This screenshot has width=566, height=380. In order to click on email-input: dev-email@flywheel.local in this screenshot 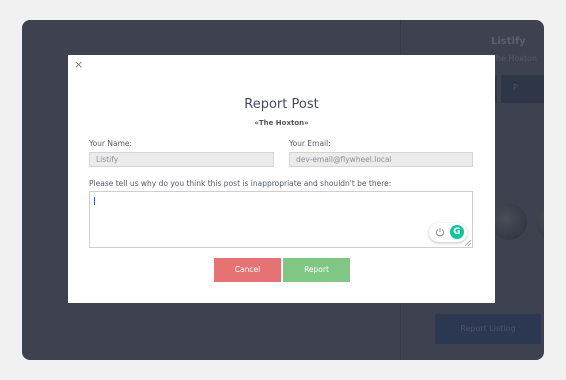, I will do `click(381, 159)`.